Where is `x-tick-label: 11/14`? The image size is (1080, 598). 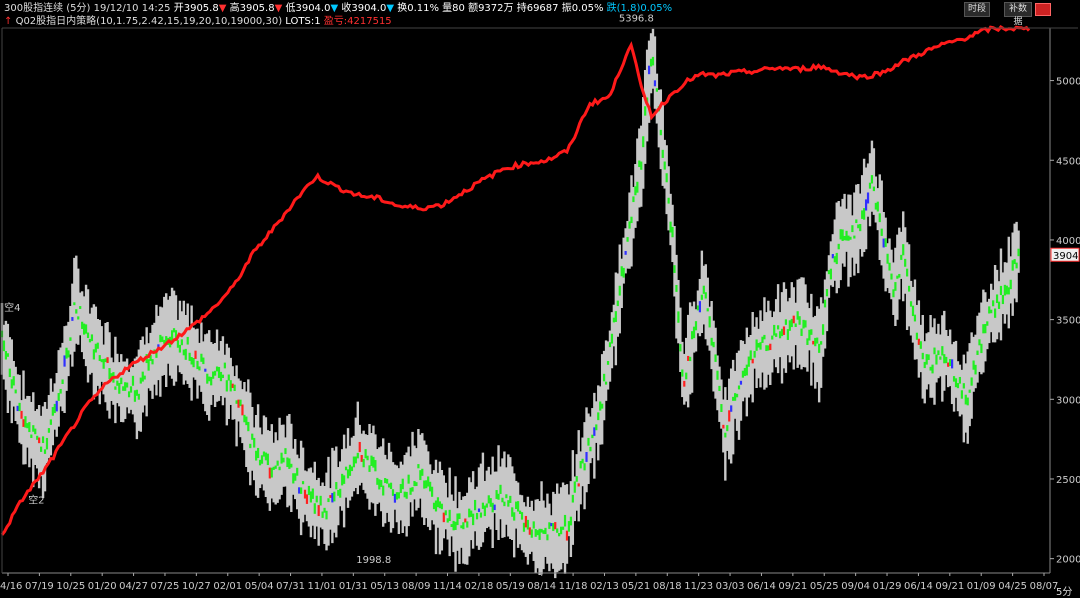
x-tick-label: 11/14 is located at coordinates (447, 586).